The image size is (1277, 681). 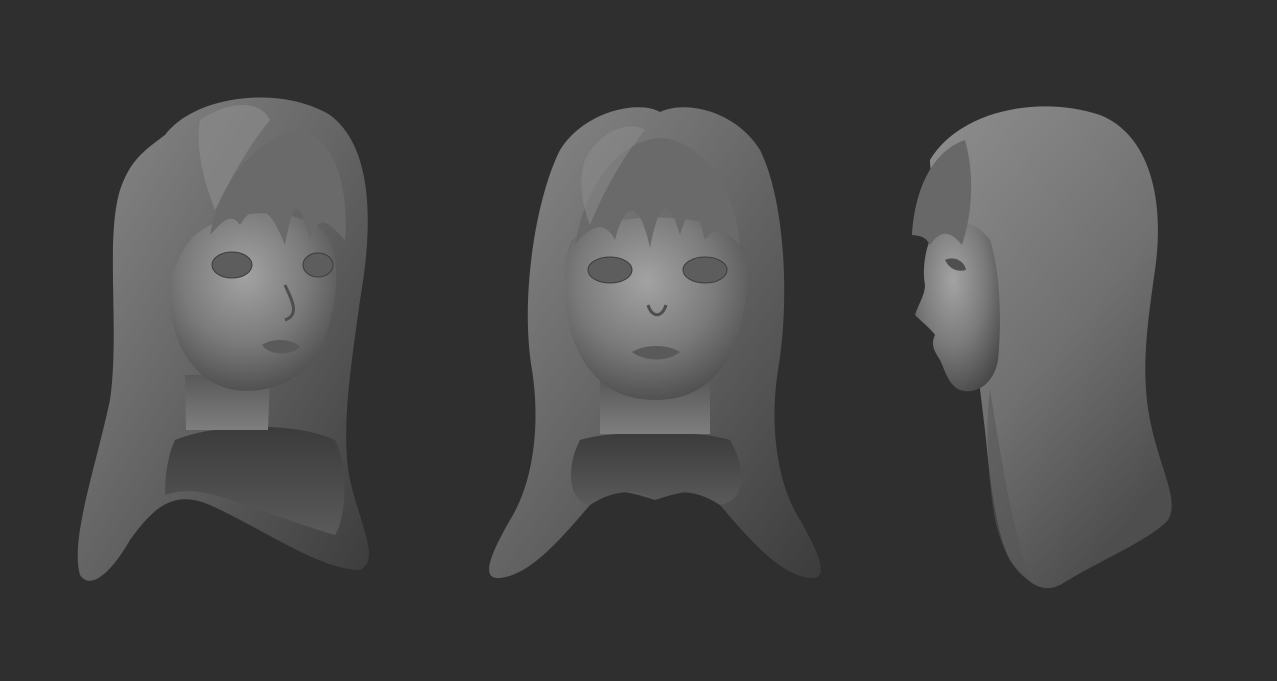 What do you see at coordinates (942, 192) in the screenshot?
I see `bangs` at bounding box center [942, 192].